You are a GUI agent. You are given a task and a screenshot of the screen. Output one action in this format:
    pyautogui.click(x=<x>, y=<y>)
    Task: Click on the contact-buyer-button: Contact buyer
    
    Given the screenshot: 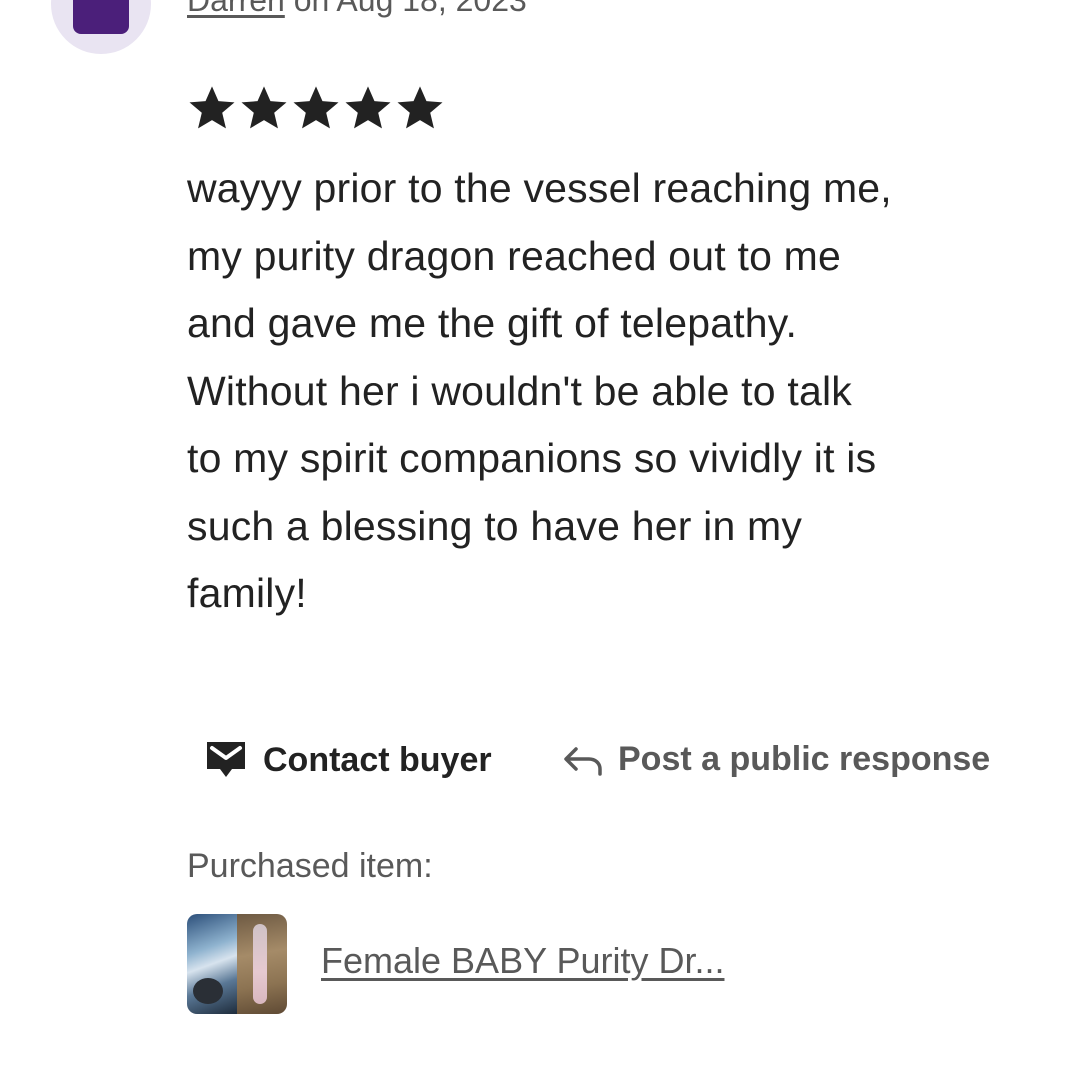 What is the action you would take?
    pyautogui.click(x=348, y=760)
    